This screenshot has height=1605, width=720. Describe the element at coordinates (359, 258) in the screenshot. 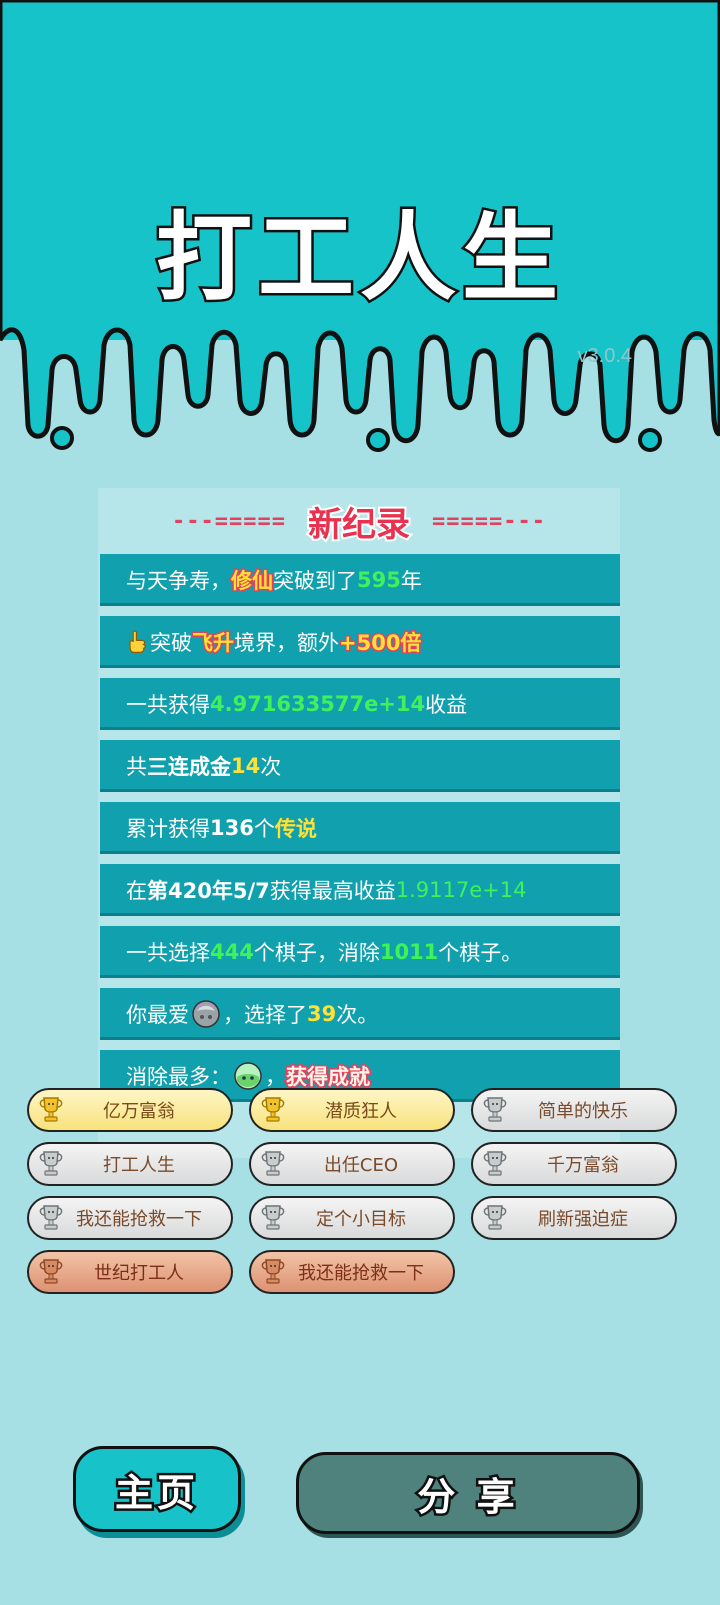

I see `app-title: 打工人生` at that location.